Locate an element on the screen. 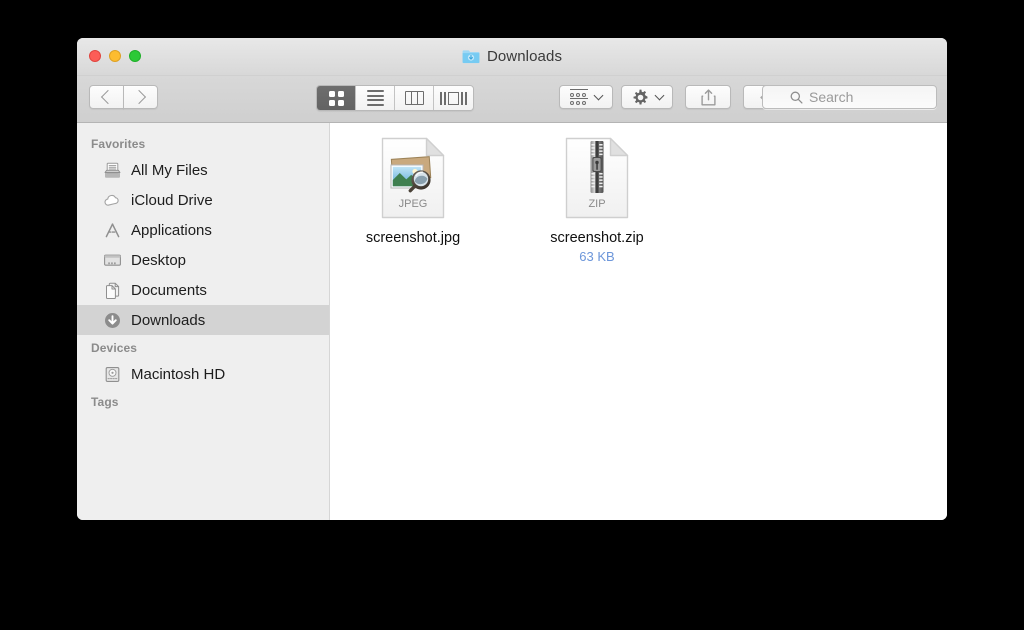  gear-icon is located at coordinates (640, 97).